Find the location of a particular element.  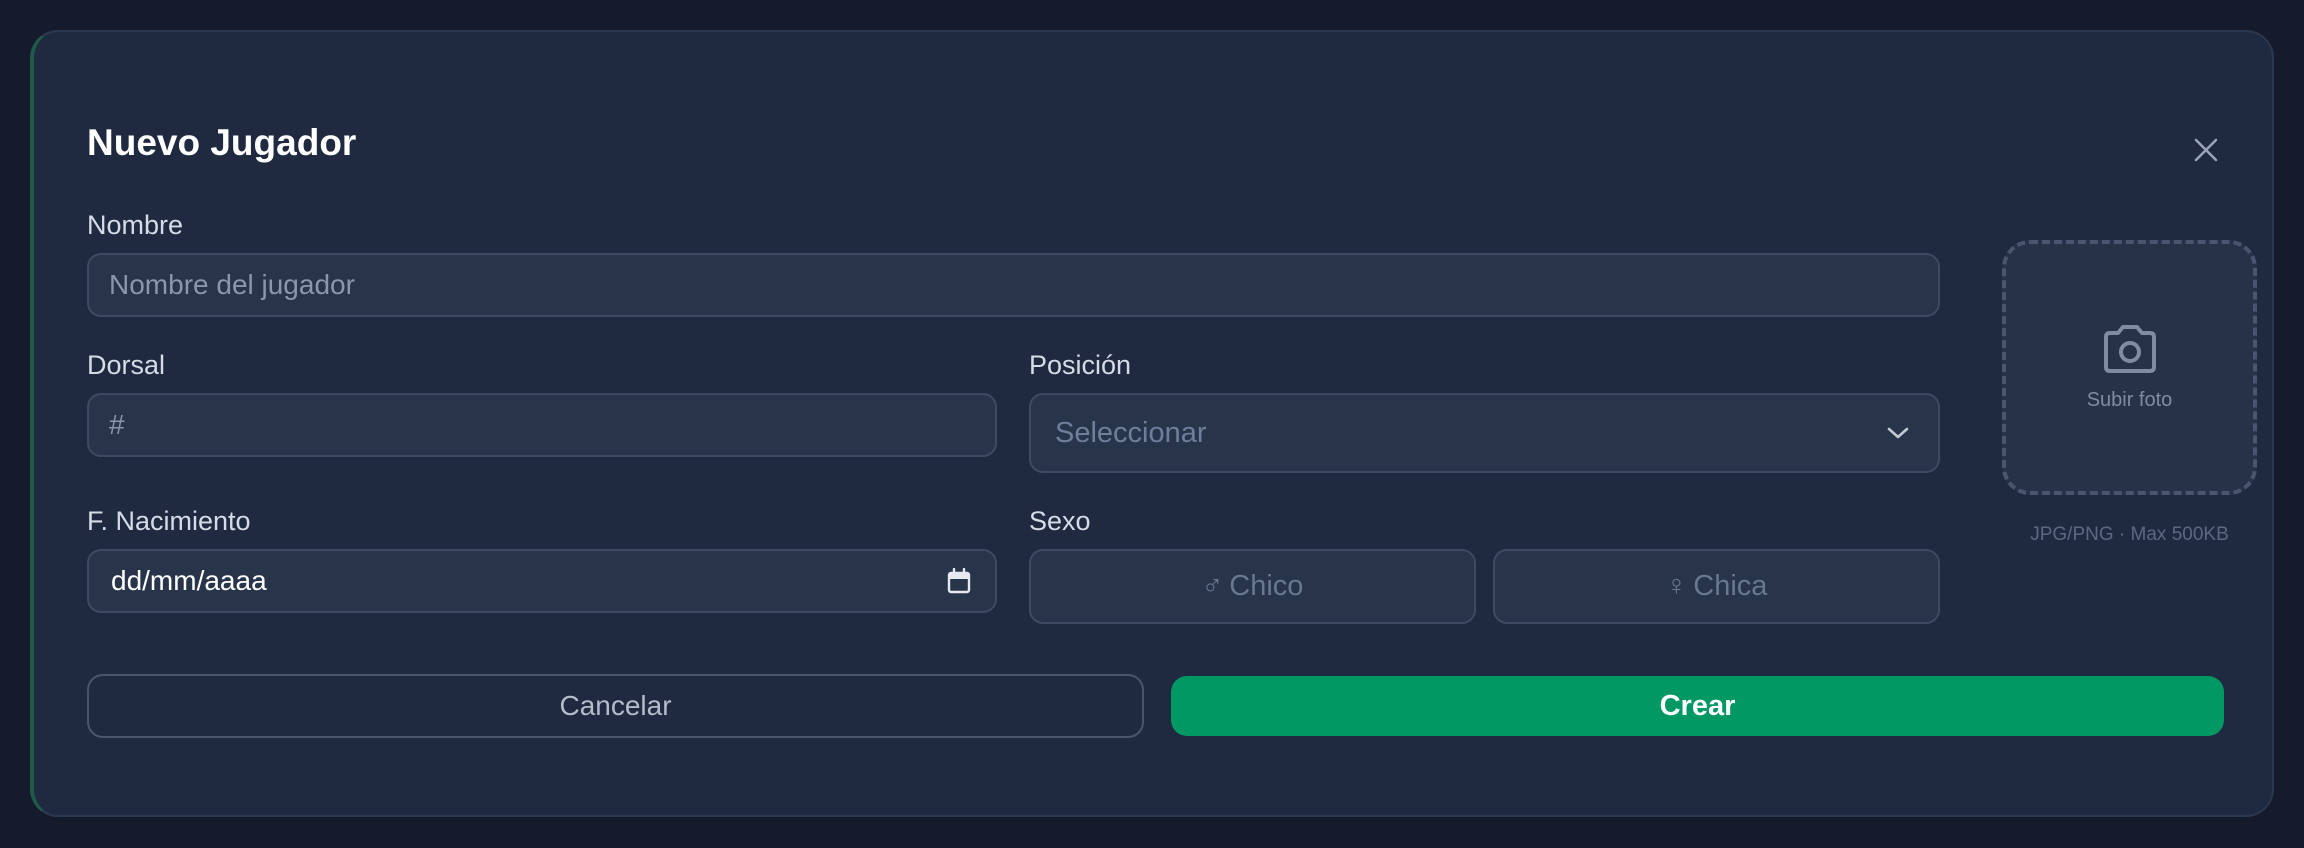

camera-icon is located at coordinates (2129, 349).